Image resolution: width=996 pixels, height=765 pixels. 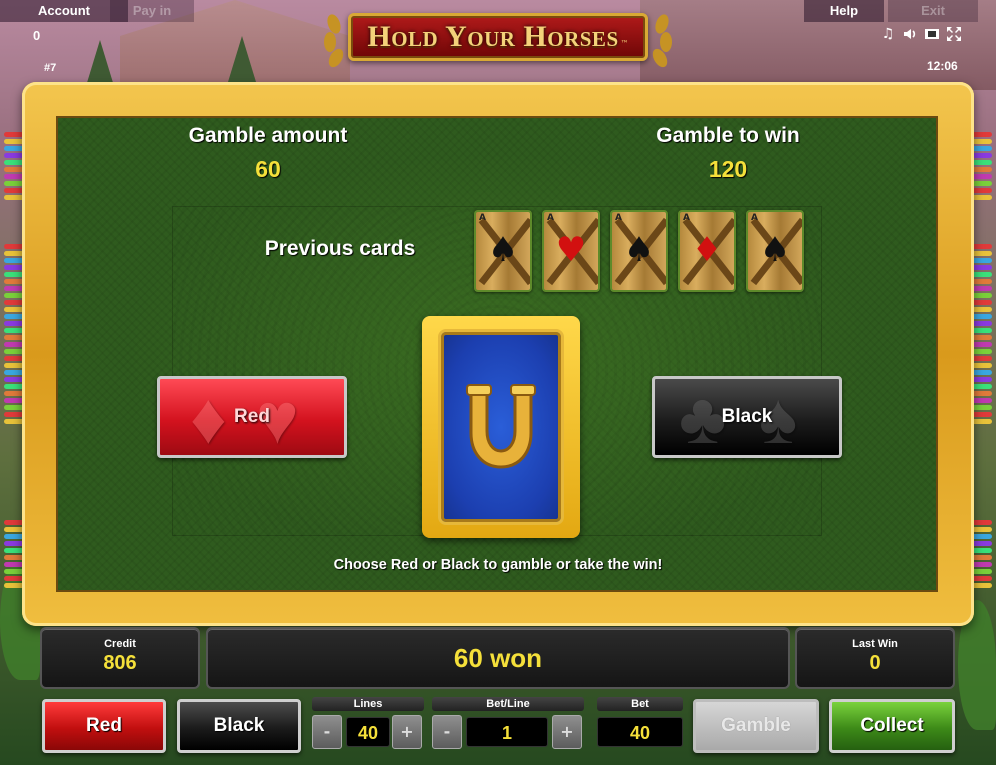 I want to click on black-button: Black, so click(x=239, y=726).